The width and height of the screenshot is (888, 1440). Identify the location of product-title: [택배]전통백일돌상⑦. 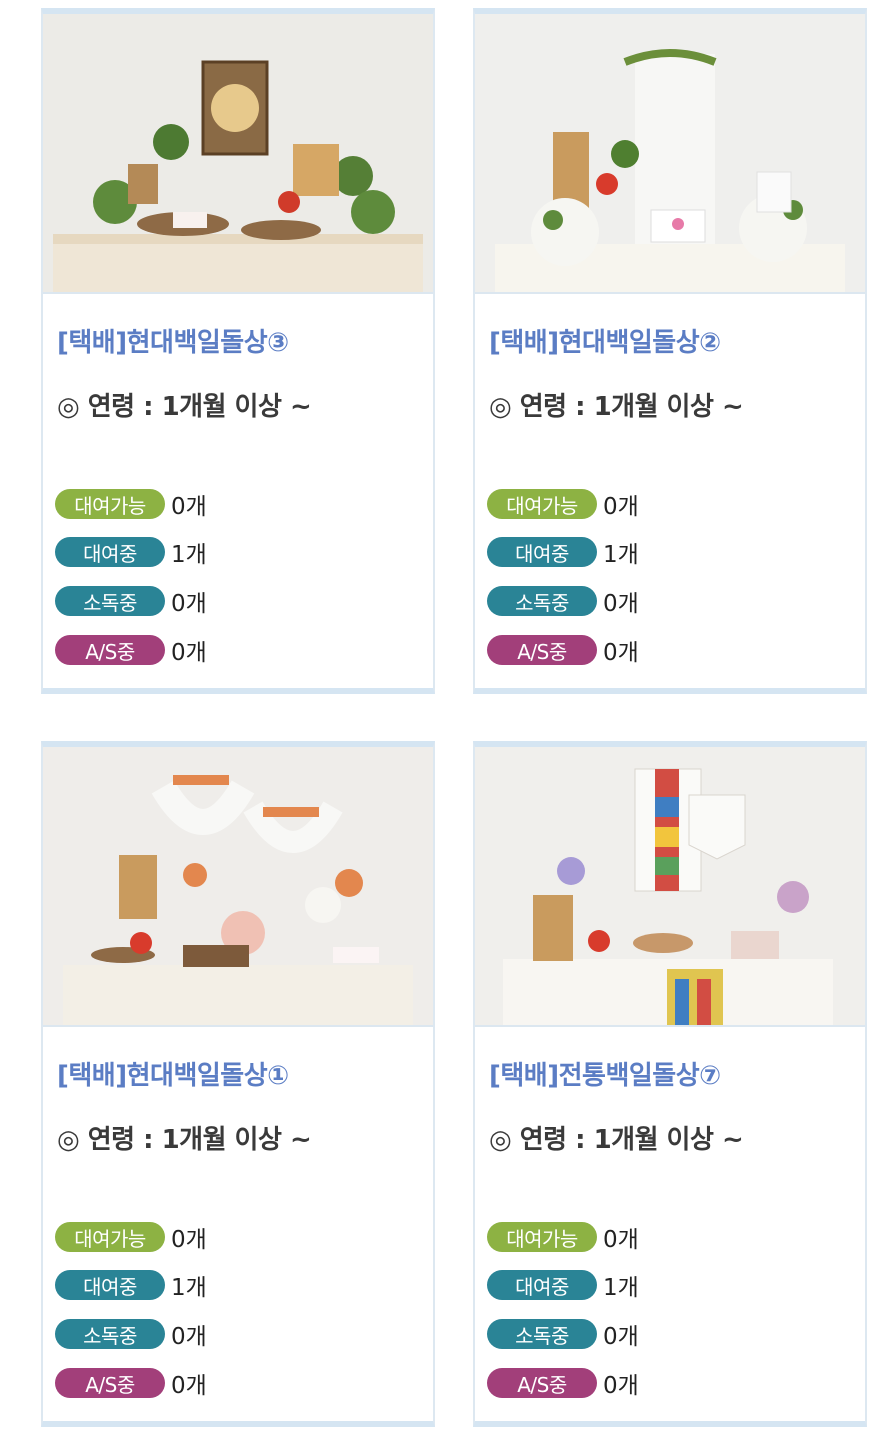
(605, 1073).